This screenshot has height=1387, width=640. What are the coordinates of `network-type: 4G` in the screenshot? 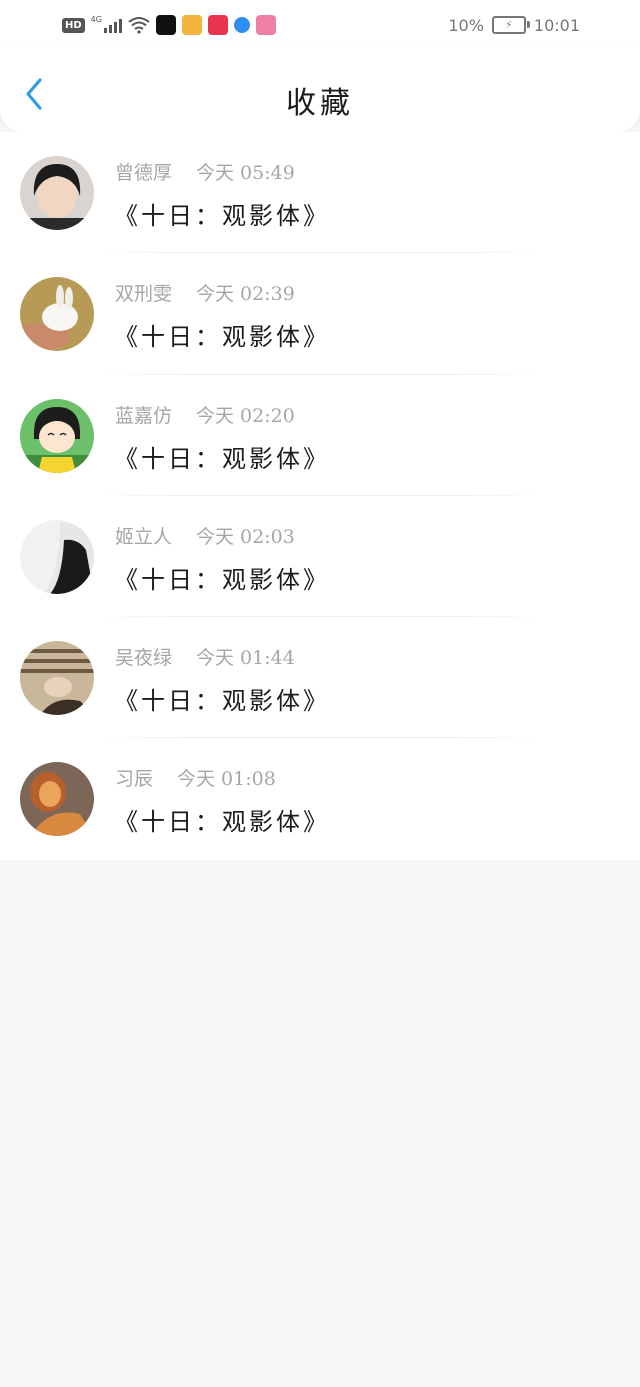 It's located at (96, 19).